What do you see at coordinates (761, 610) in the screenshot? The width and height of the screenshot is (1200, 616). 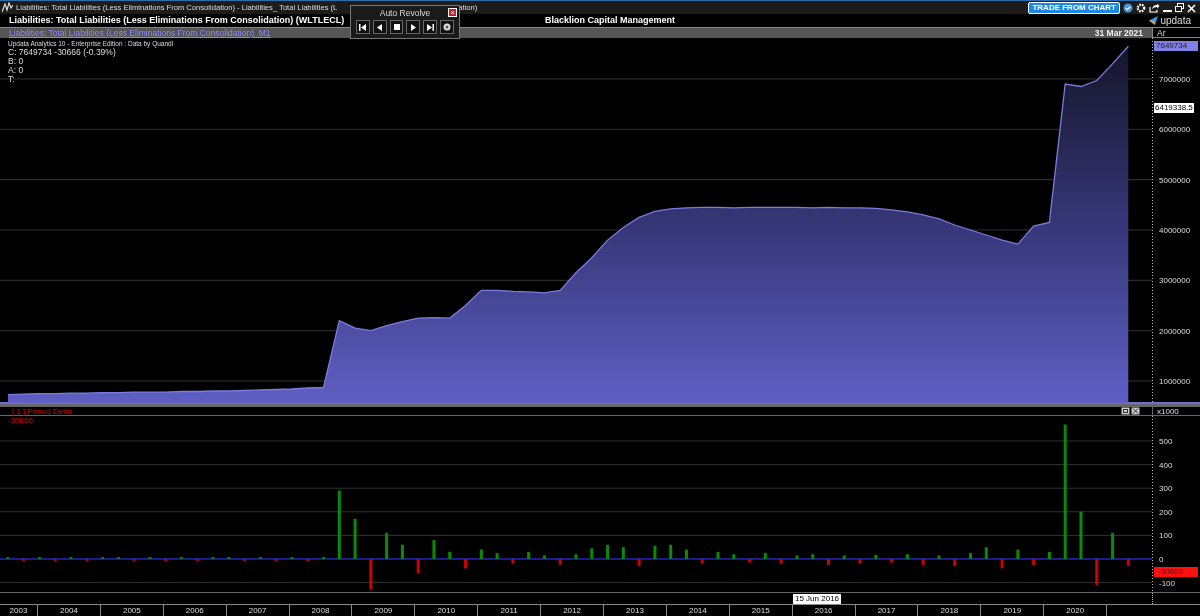 I see `year-label: 2015` at bounding box center [761, 610].